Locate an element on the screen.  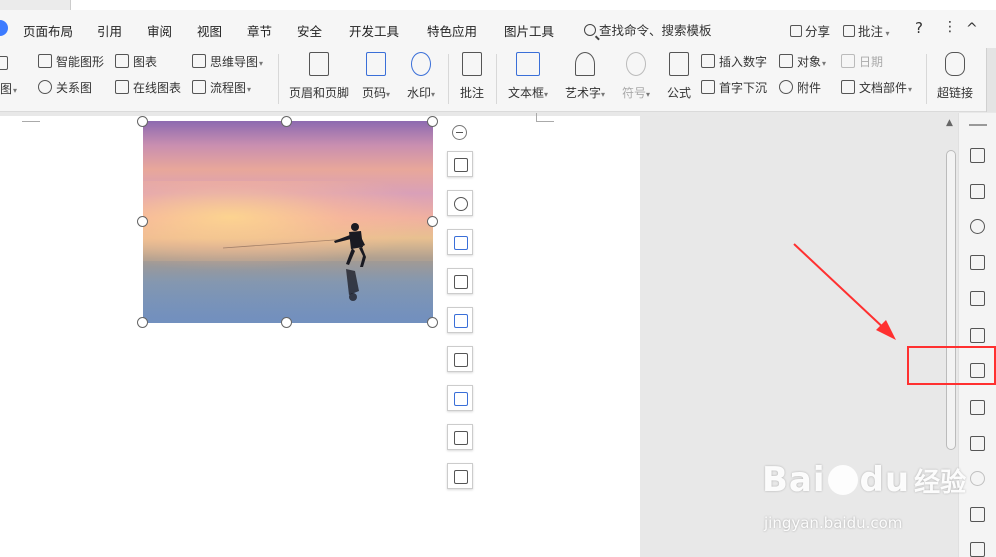
picture-to-text-button is located at coordinates (460, 359).